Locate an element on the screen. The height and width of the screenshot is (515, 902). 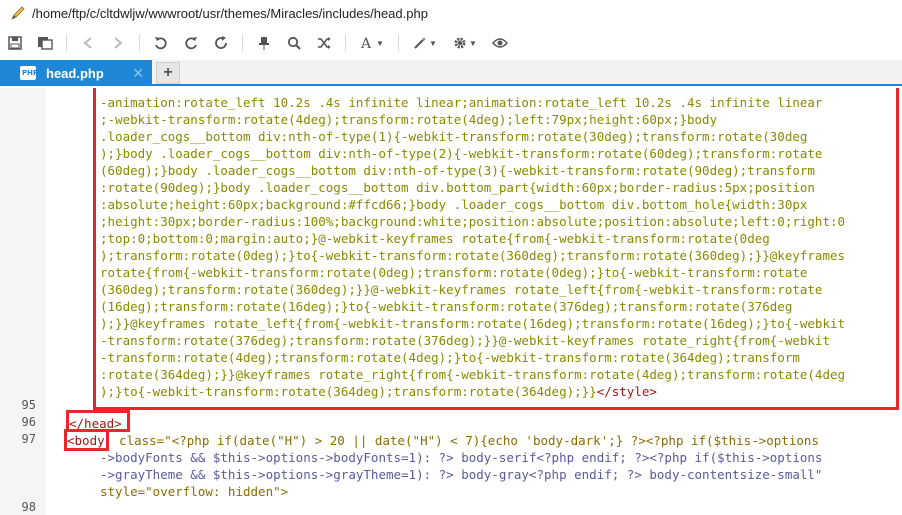
line-number: 96 is located at coordinates (28, 422).